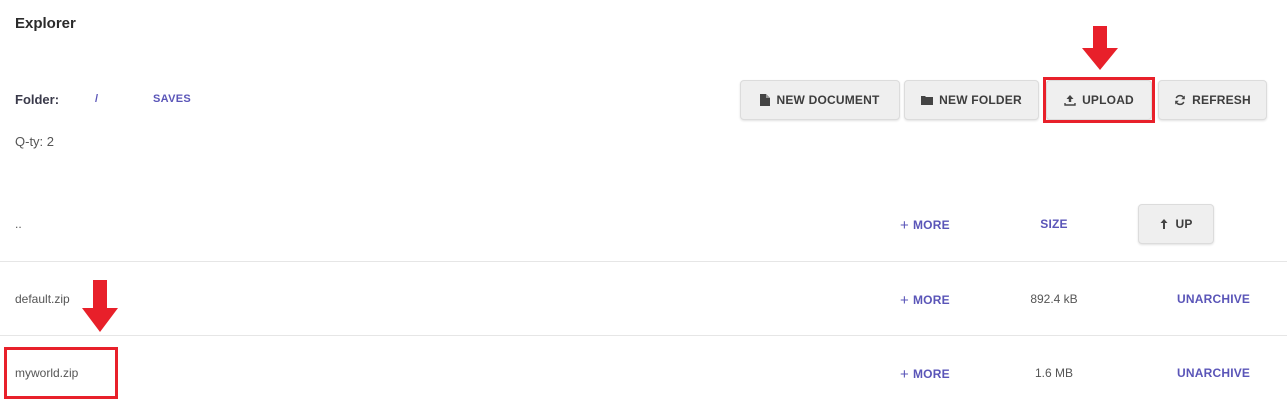  Describe the element at coordinates (1184, 224) in the screenshot. I see `up-label: UP` at that location.